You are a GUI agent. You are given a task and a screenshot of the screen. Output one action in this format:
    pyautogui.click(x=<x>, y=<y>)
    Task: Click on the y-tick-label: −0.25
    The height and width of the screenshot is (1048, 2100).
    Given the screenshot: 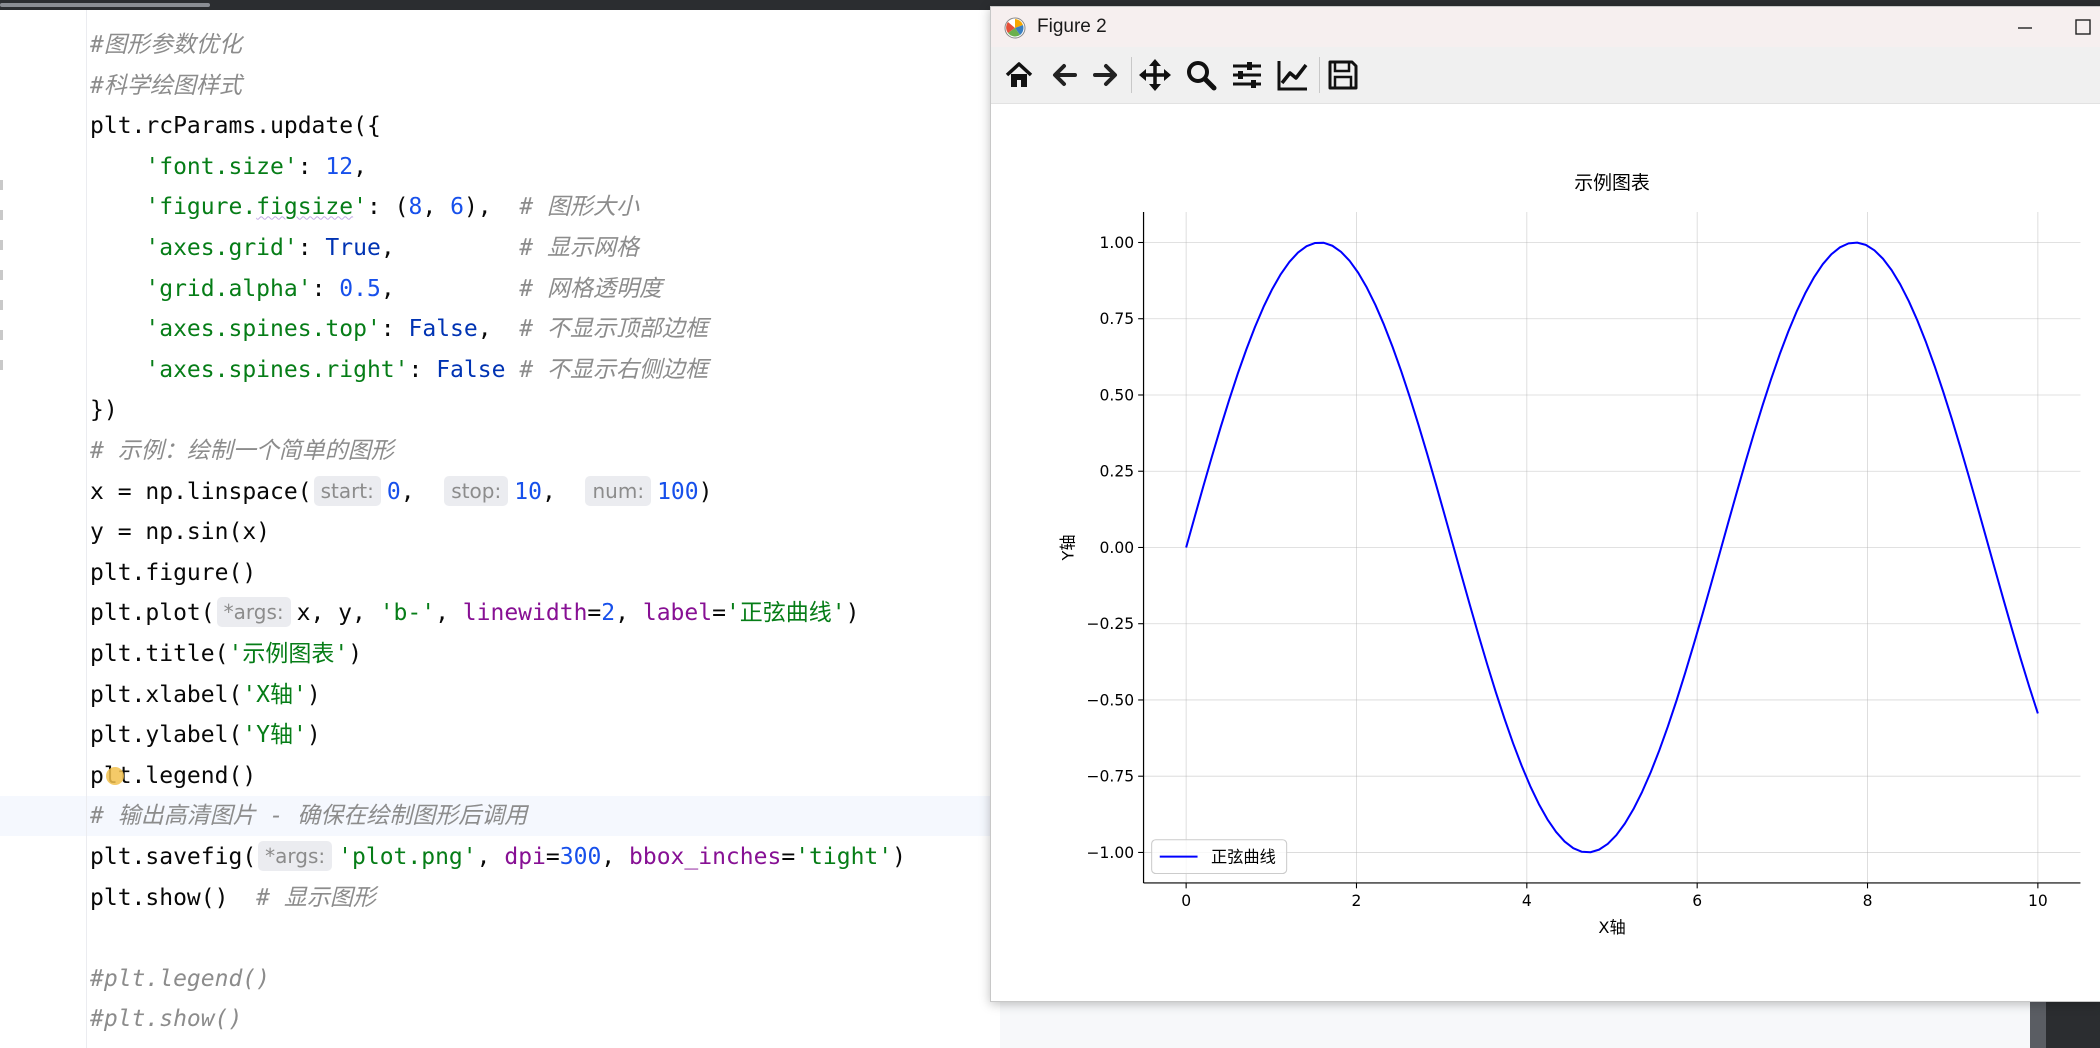 What is the action you would take?
    pyautogui.click(x=1111, y=624)
    